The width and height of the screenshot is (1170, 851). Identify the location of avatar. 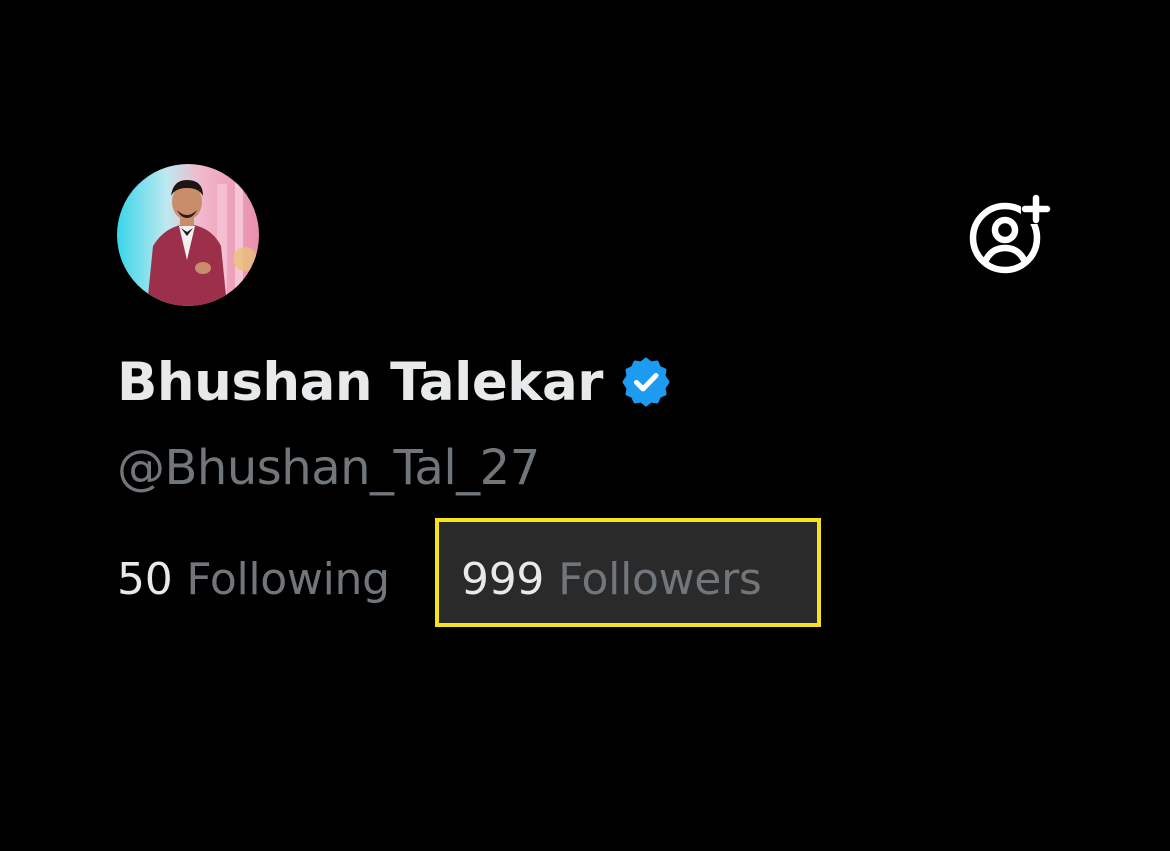
(188, 235).